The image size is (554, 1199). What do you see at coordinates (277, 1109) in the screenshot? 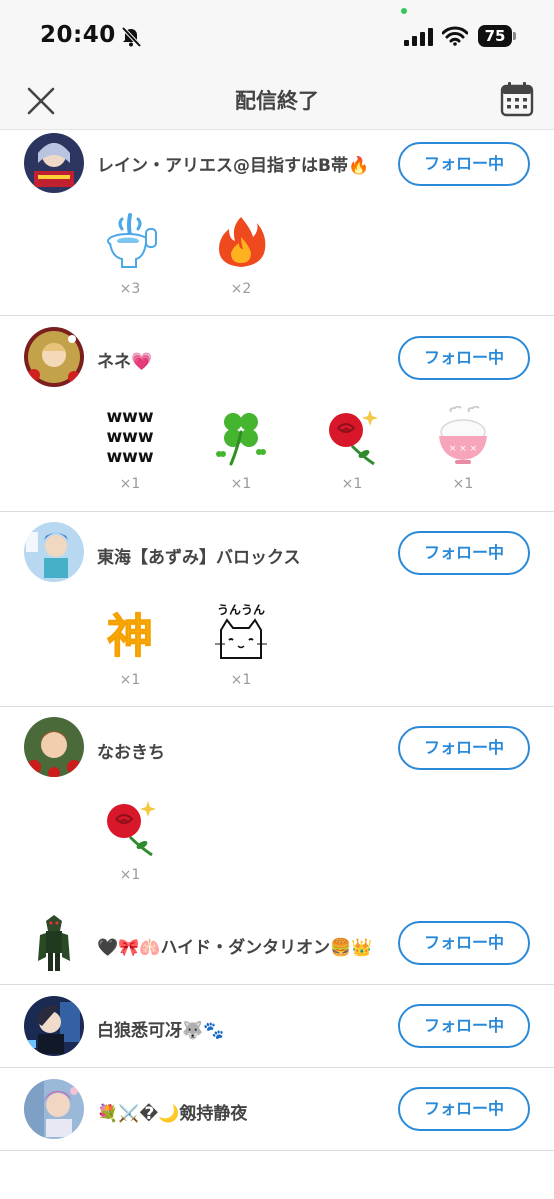
I see `list-item: 💐⚔️�🌙剱持静夜 フォロー中` at bounding box center [277, 1109].